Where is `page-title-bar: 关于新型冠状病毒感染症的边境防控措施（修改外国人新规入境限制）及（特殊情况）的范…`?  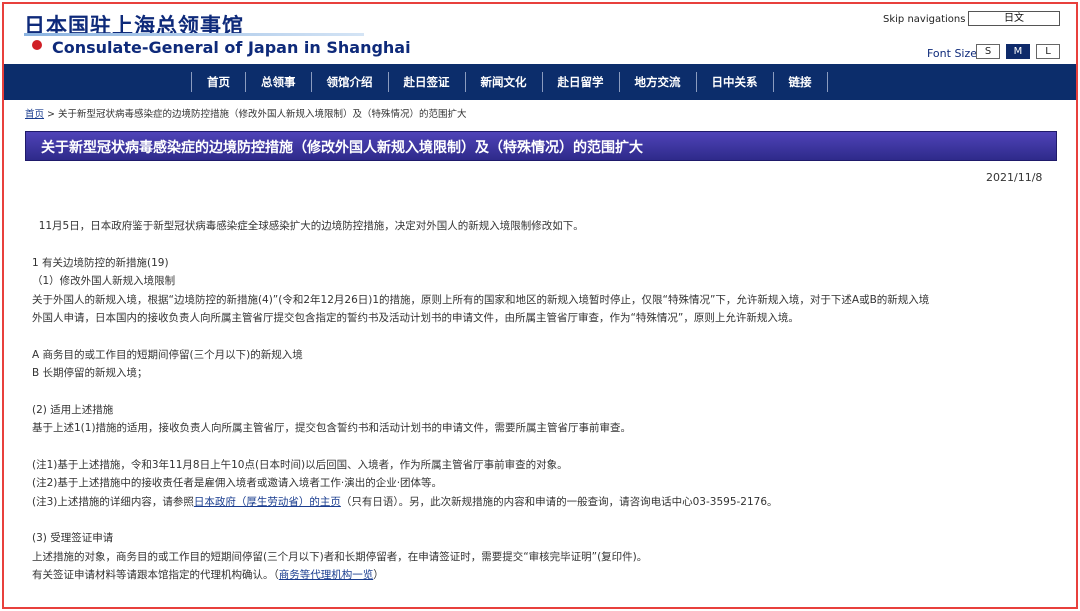 page-title-bar: 关于新型冠状病毒感染症的边境防控措施（修改外国人新规入境限制）及（特殊情况）的范… is located at coordinates (541, 146).